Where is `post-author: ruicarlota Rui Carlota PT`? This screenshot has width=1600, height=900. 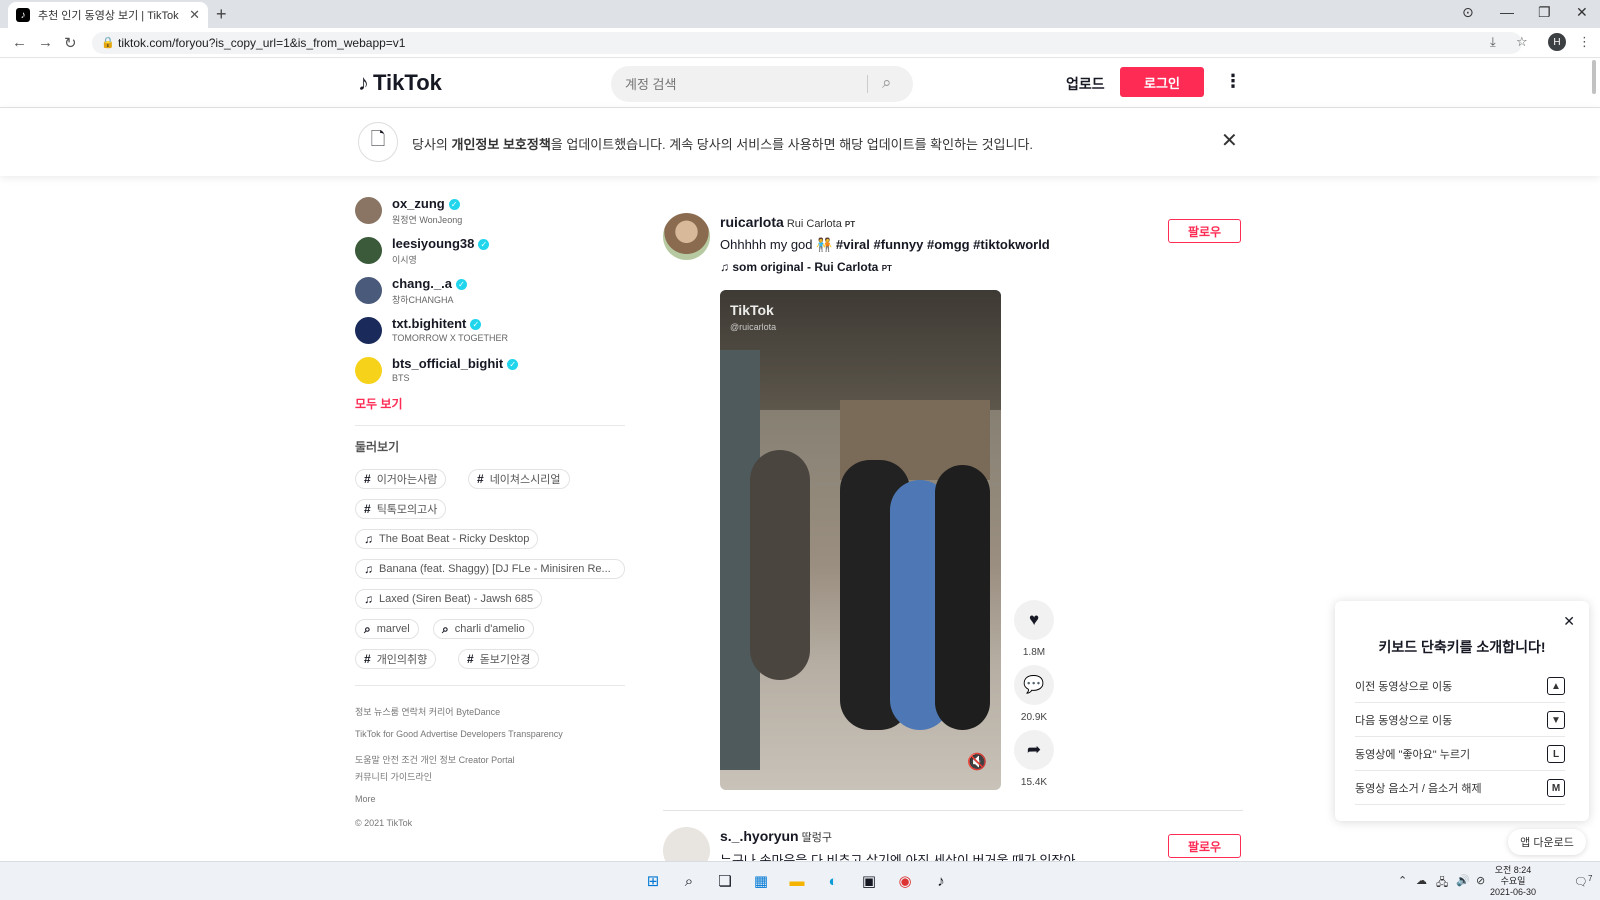
post-author: ruicarlota Rui Carlota PT is located at coordinates (787, 222).